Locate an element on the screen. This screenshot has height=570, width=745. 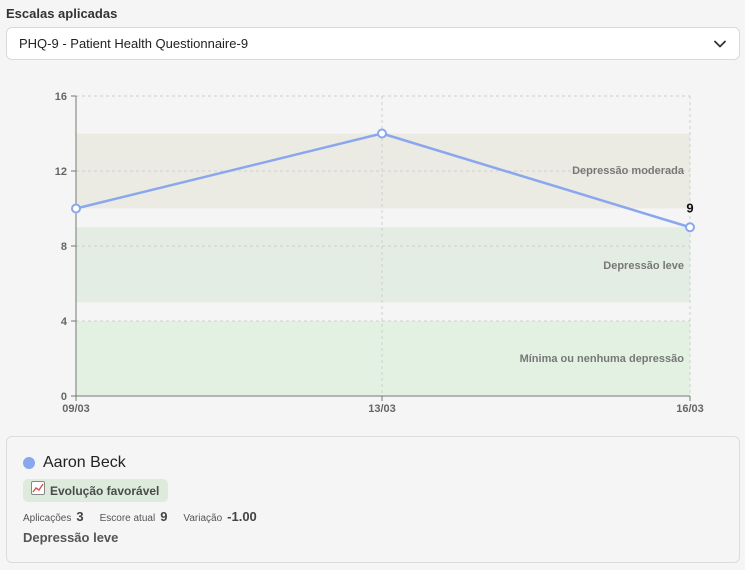
evolution-badge: Evolução favorável is located at coordinates (96, 490).